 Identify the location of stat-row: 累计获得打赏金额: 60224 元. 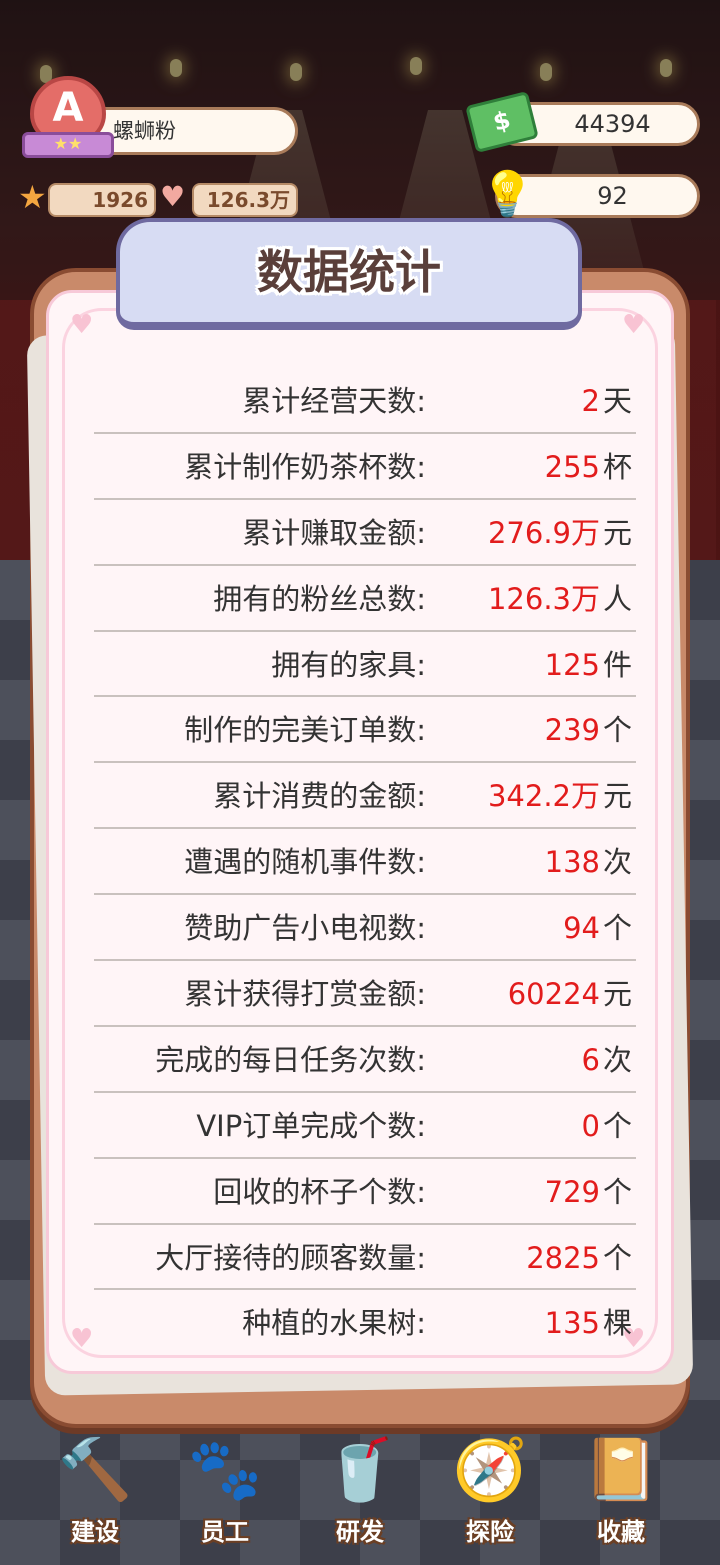
(365, 994).